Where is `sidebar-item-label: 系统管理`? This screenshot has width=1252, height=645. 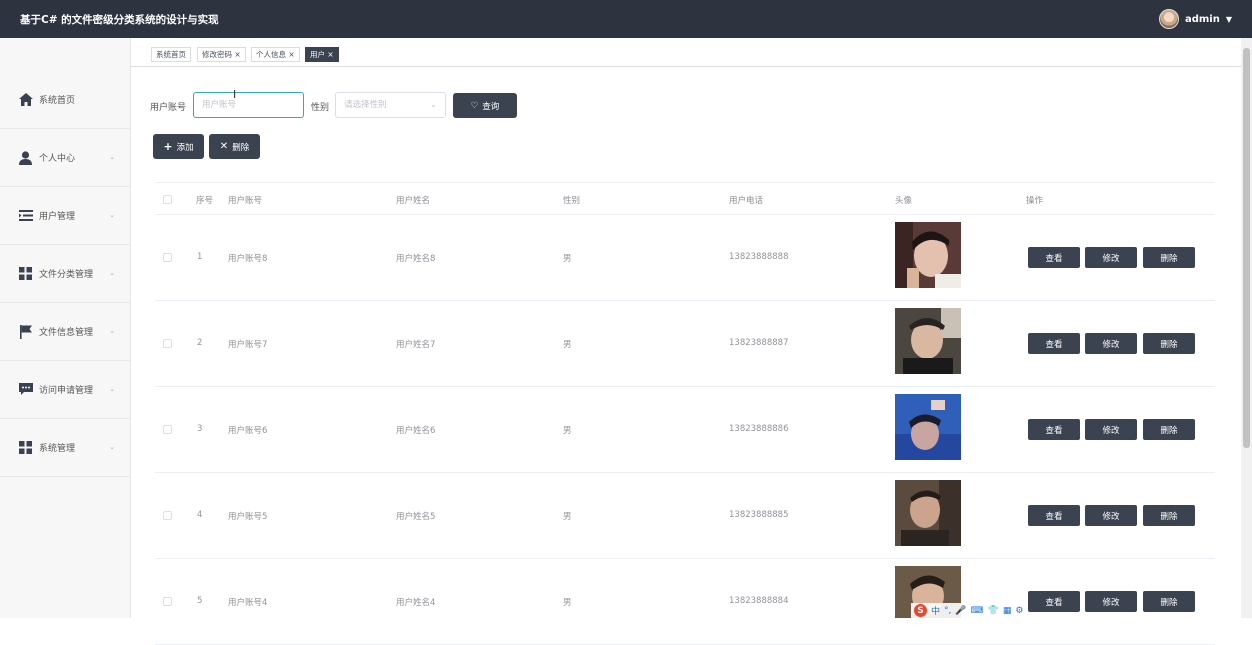 sidebar-item-label: 系统管理 is located at coordinates (57, 449).